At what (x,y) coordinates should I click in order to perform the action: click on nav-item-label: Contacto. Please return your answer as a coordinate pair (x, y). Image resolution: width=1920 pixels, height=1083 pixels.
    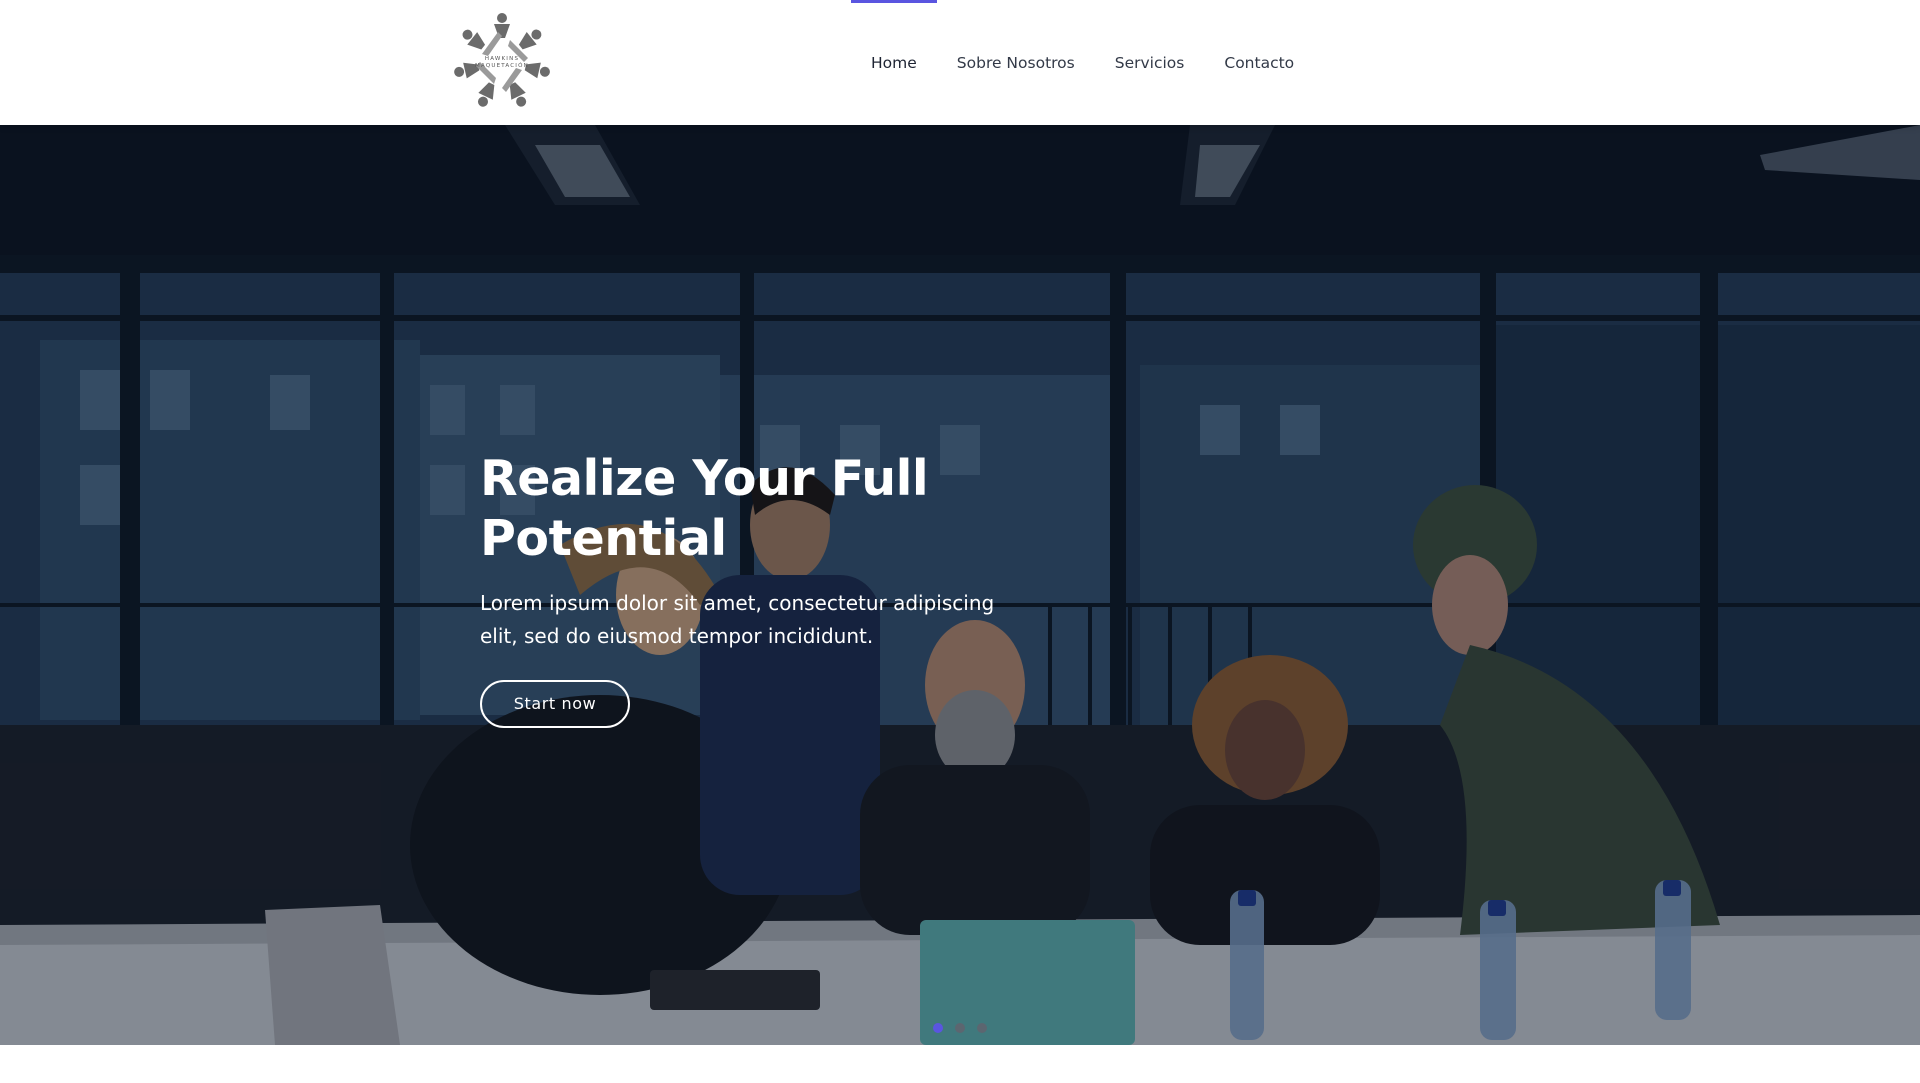
    Looking at the image, I should click on (1259, 62).